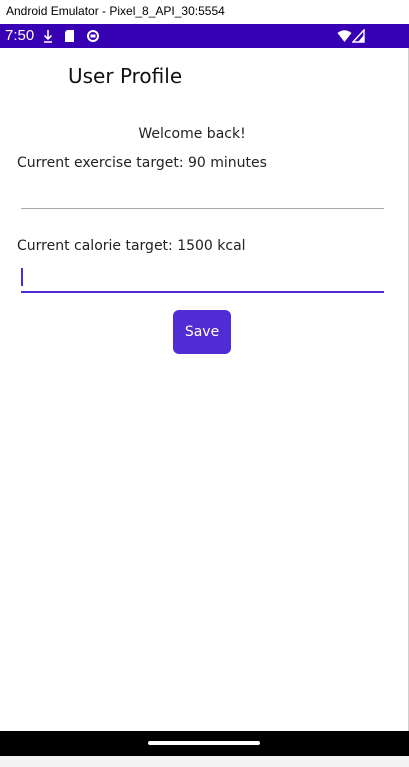 The width and height of the screenshot is (409, 767). Describe the element at coordinates (204, 761) in the screenshot. I see `background-window-strip` at that location.